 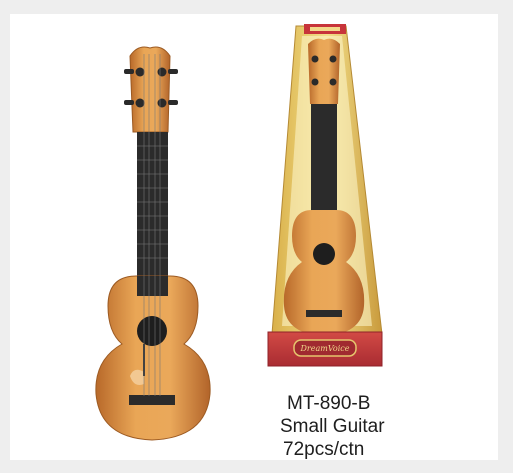 I want to click on guitar-soundhole, so click(x=152, y=331).